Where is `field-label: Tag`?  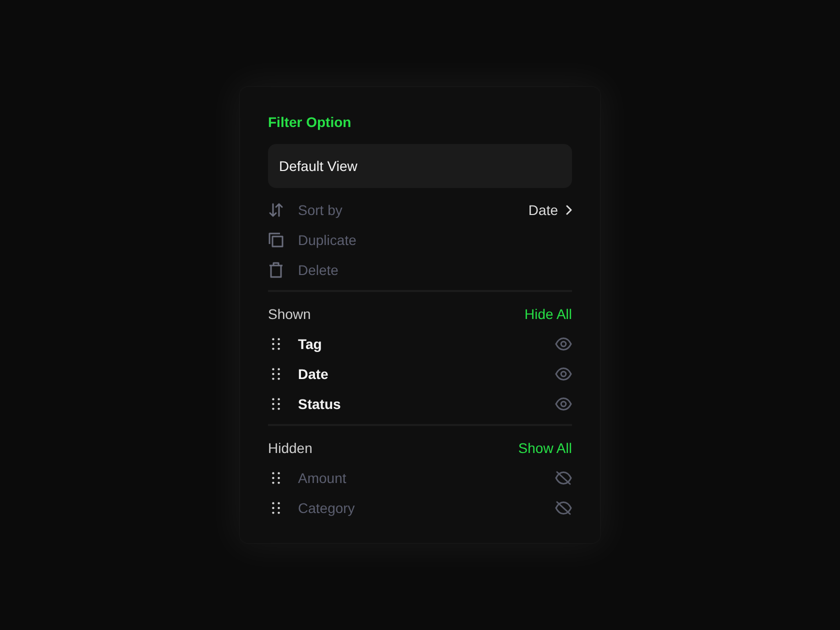 field-label: Tag is located at coordinates (310, 344).